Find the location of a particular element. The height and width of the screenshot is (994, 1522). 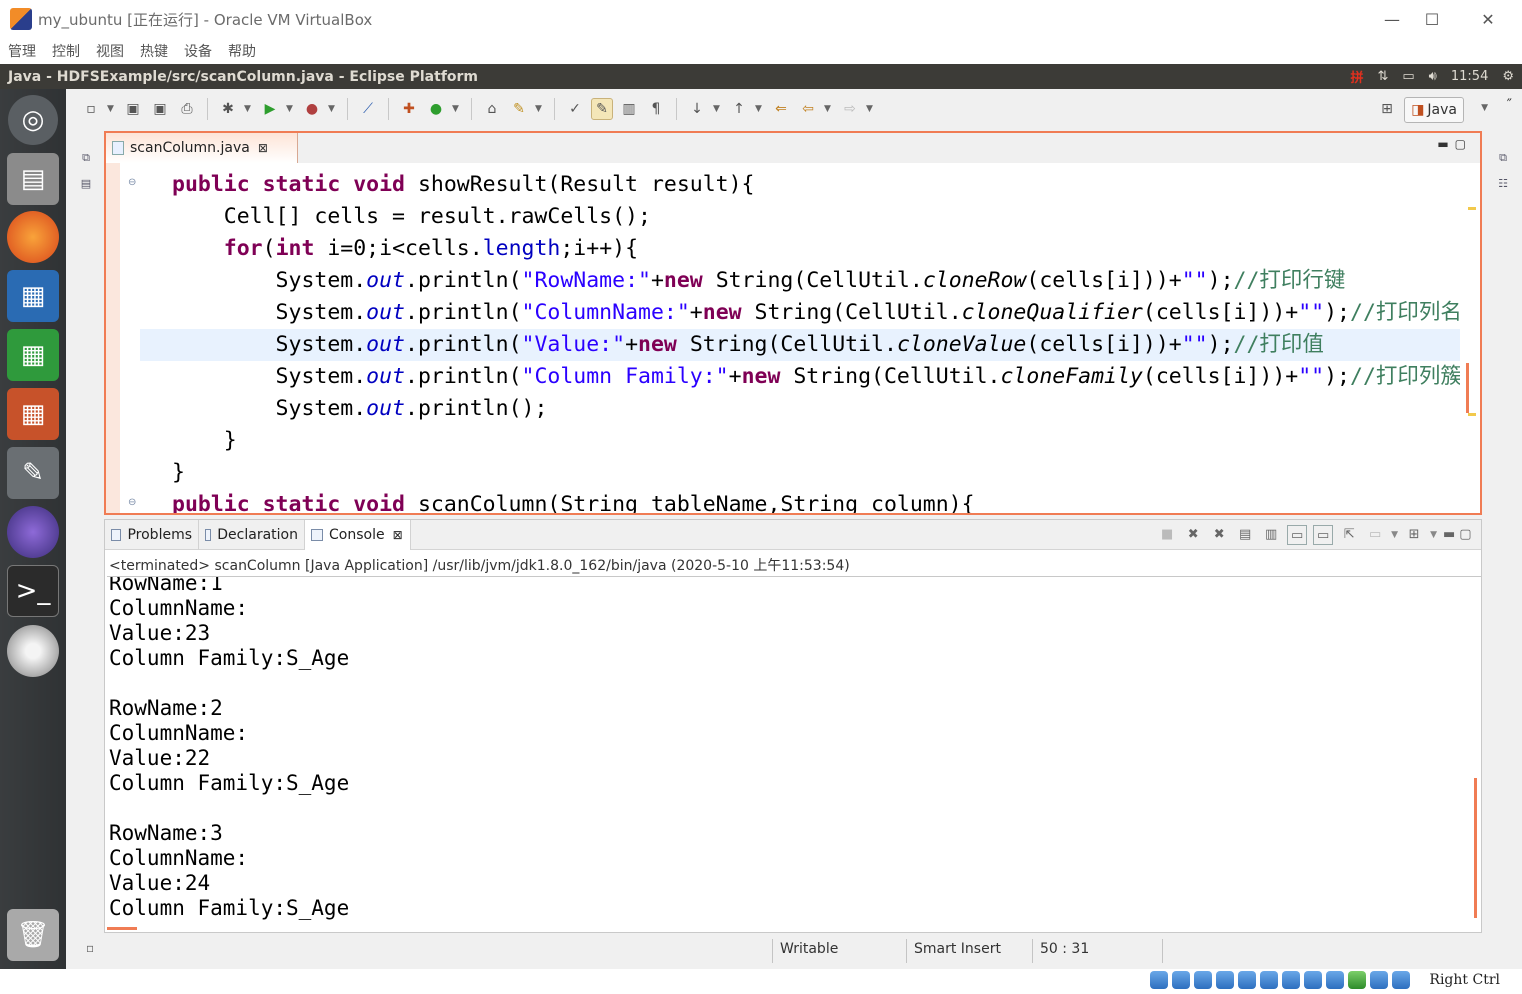

next-annotation-dropdown-icon: ▼ is located at coordinates (718, 109).